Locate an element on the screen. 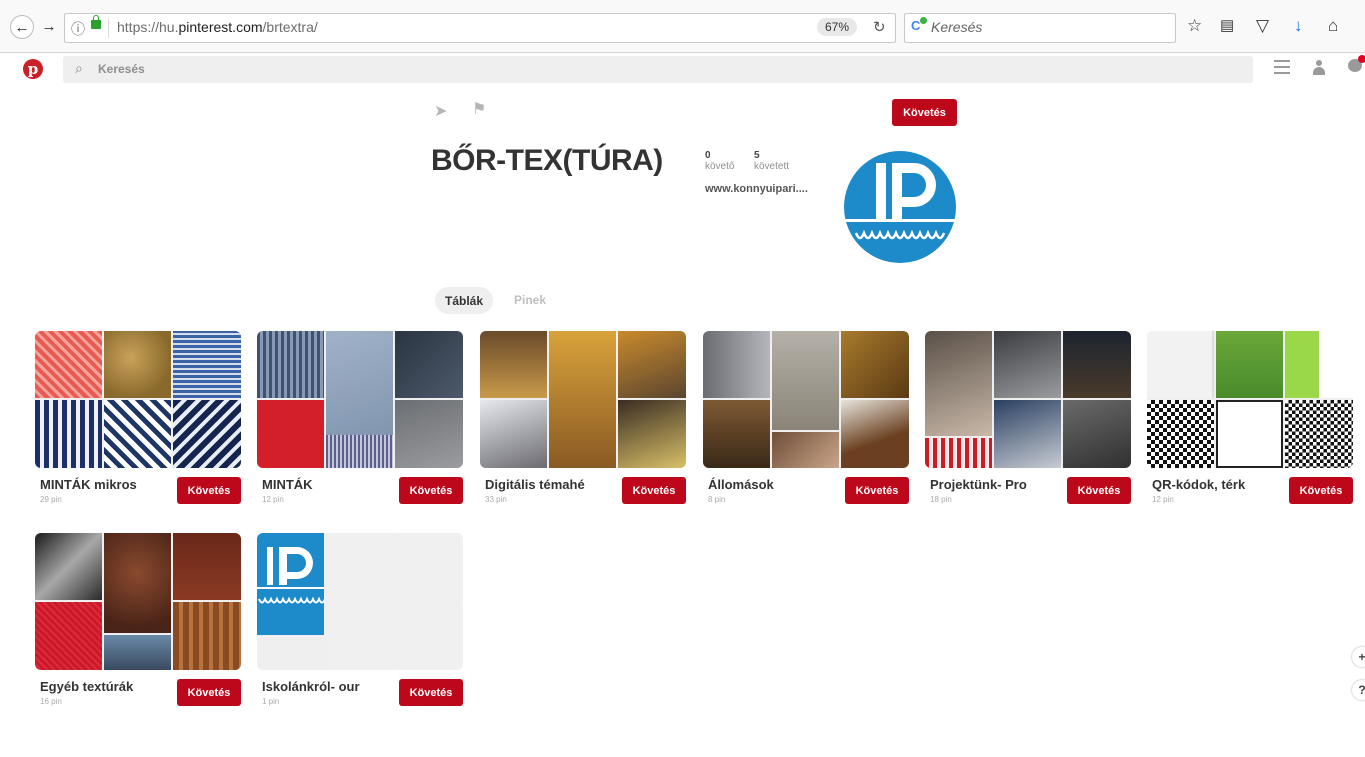 The height and width of the screenshot is (757, 1365). board-card: Digitális témahé 33 pin Követés is located at coordinates (583, 421).